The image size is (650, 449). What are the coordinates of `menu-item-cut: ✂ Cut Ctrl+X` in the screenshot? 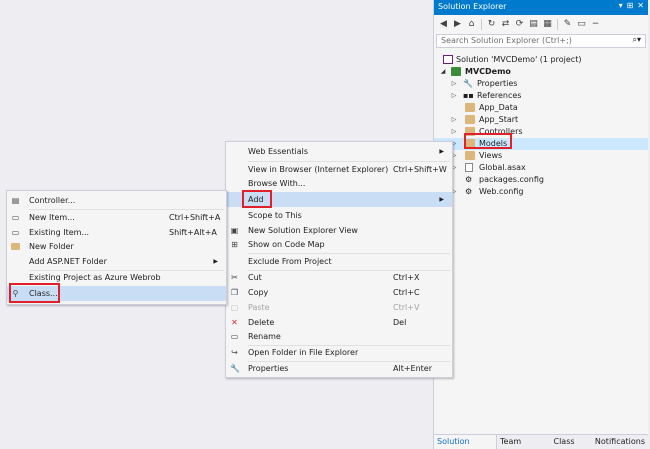 It's located at (339, 277).